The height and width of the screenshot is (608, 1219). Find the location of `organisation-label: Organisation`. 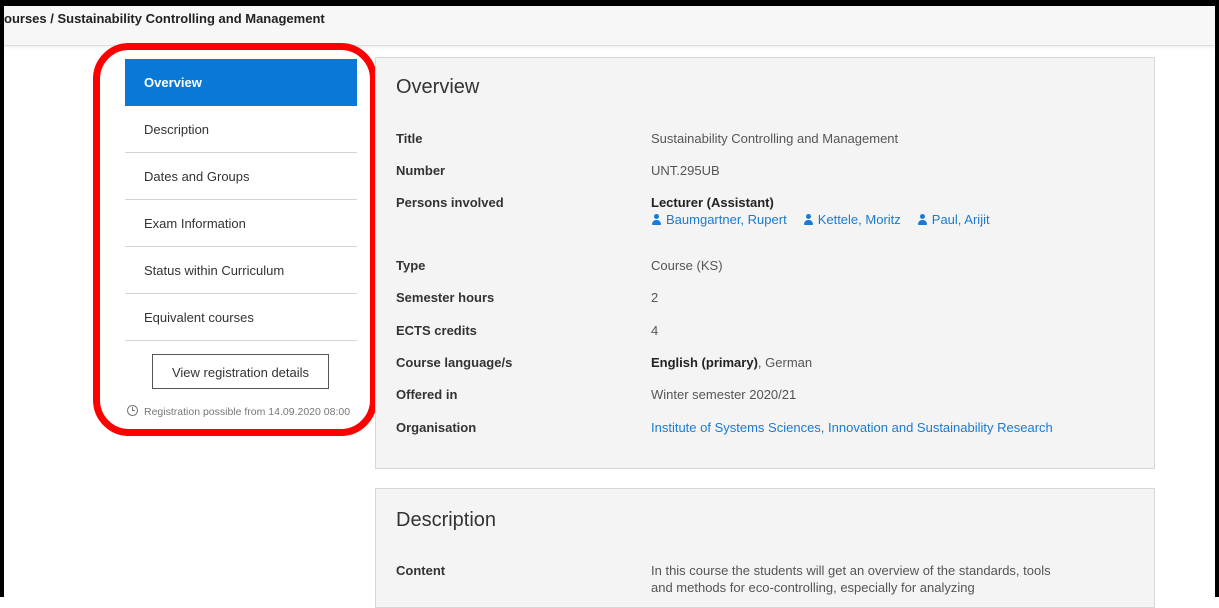

organisation-label: Organisation is located at coordinates (436, 427).